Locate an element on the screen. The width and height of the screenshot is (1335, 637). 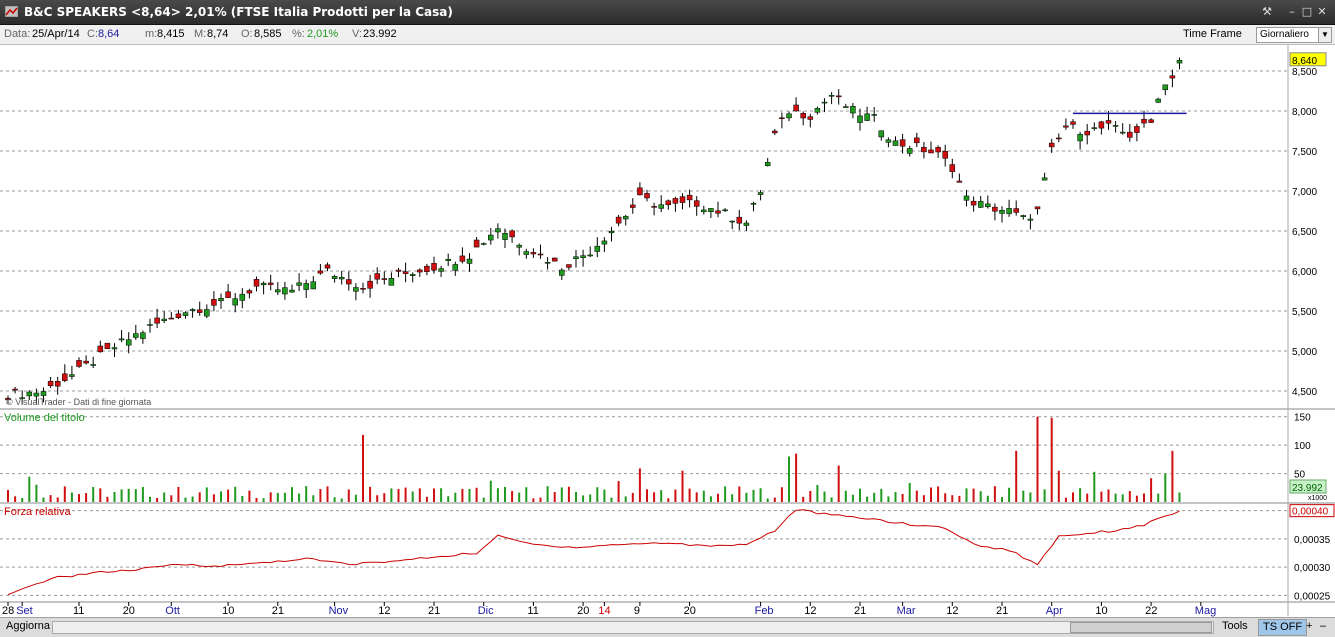
price-tick-label: 5,500 is located at coordinates (1304, 312).